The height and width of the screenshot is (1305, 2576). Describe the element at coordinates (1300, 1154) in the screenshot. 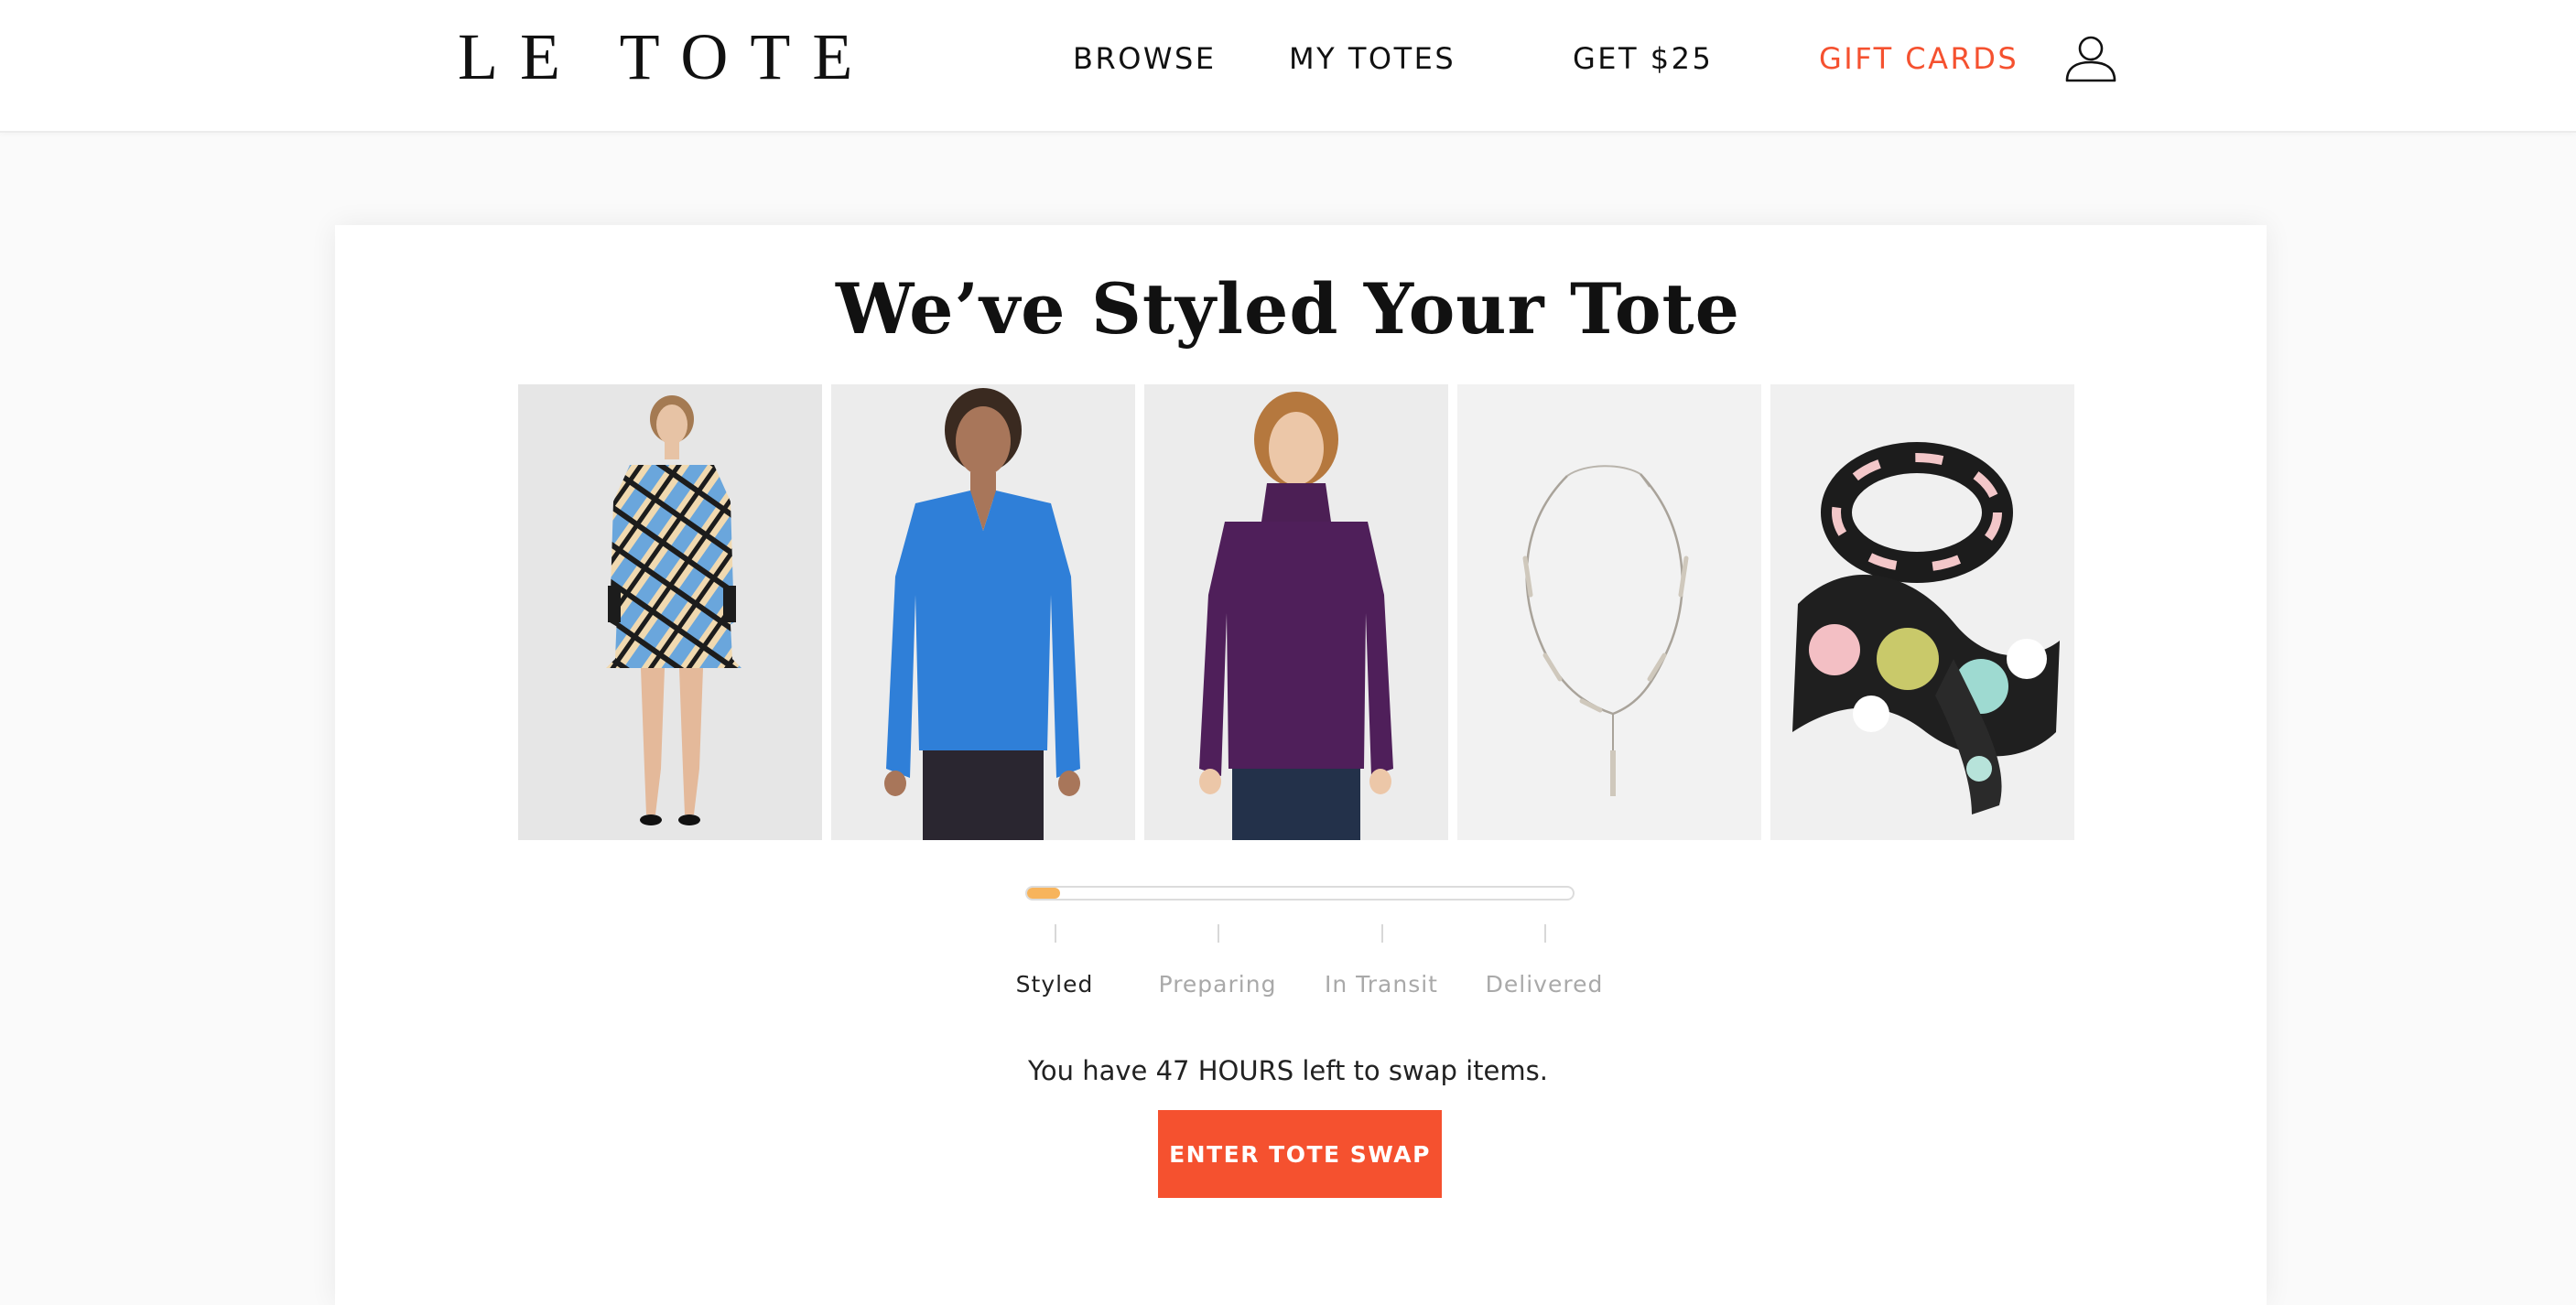

I see `enter-tote-swap-button: ENTER TOTE SWAP` at that location.